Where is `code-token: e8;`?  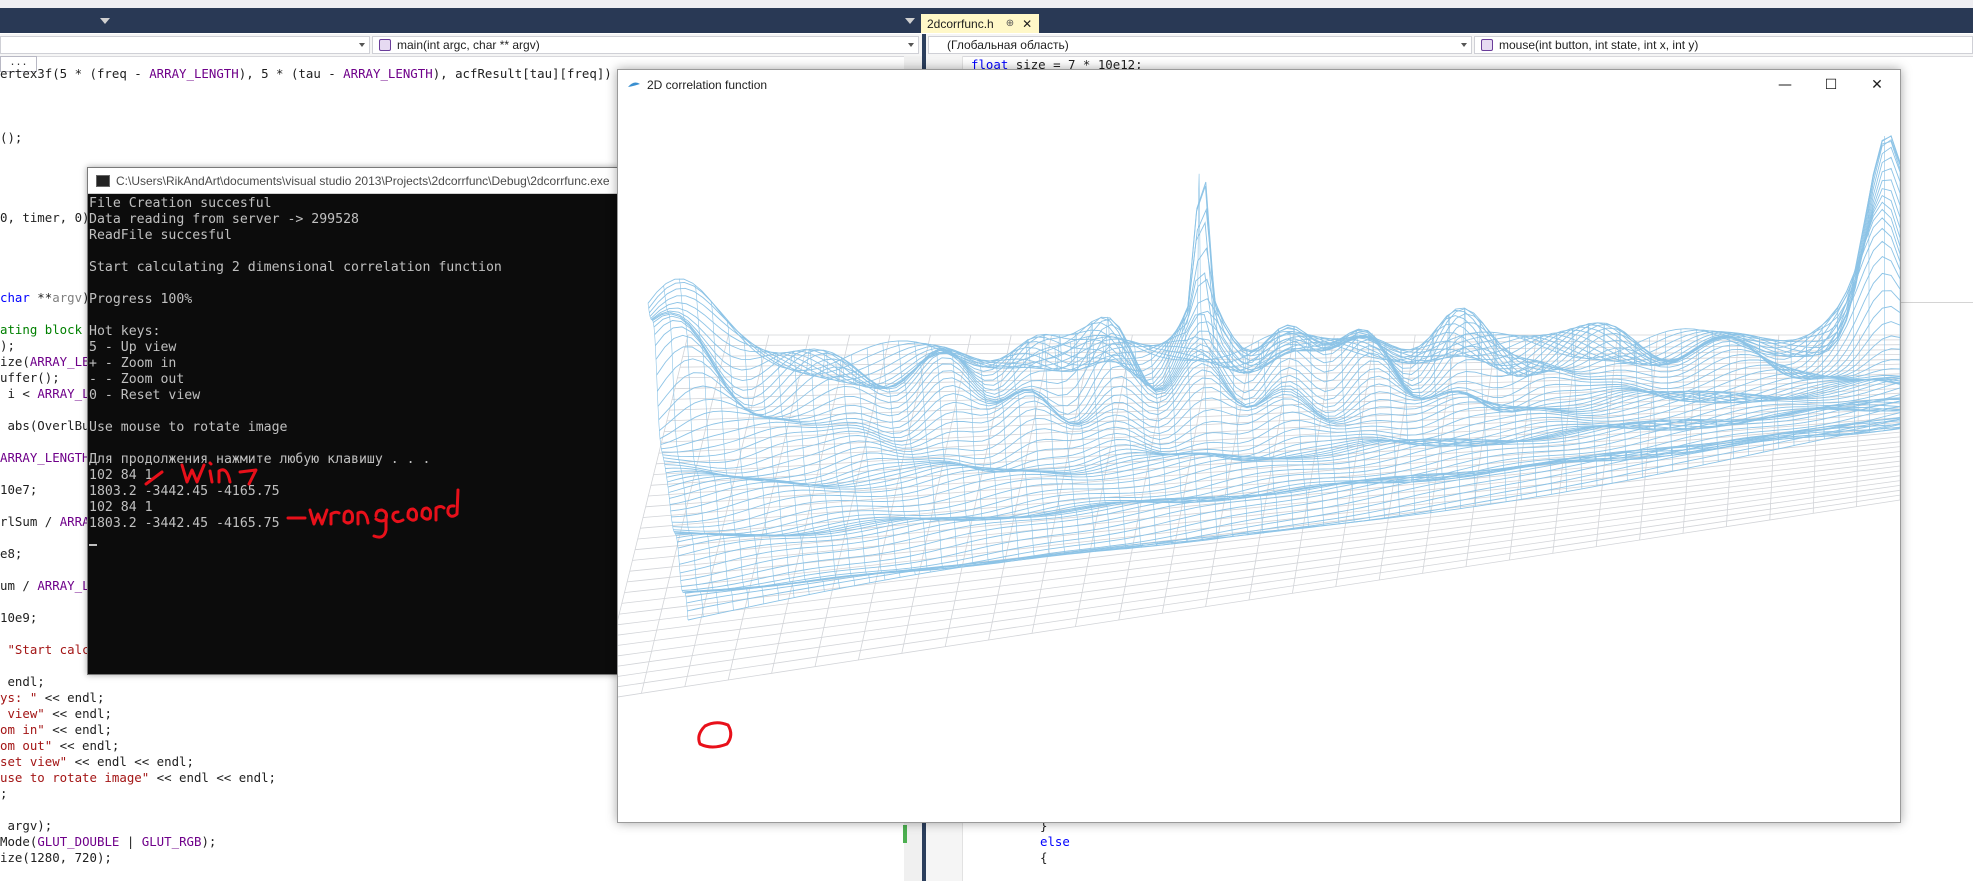
code-token: e8; is located at coordinates (11, 553).